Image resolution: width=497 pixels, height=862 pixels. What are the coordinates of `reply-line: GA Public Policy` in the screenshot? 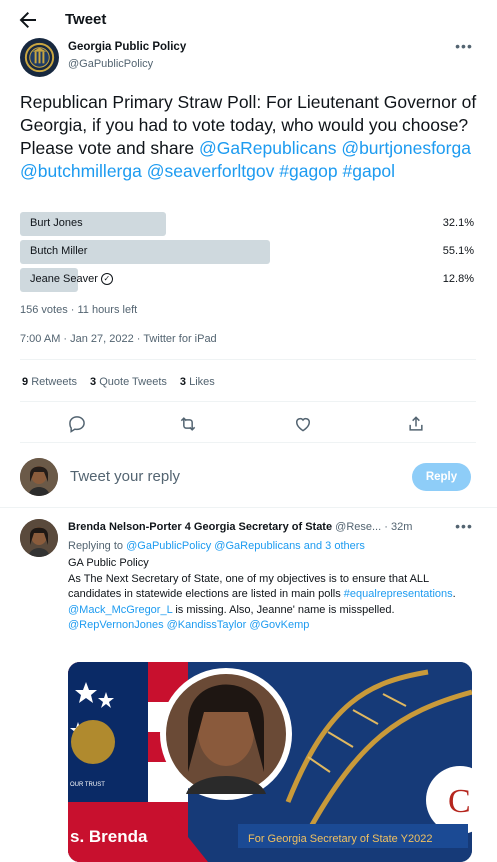 It's located at (108, 563).